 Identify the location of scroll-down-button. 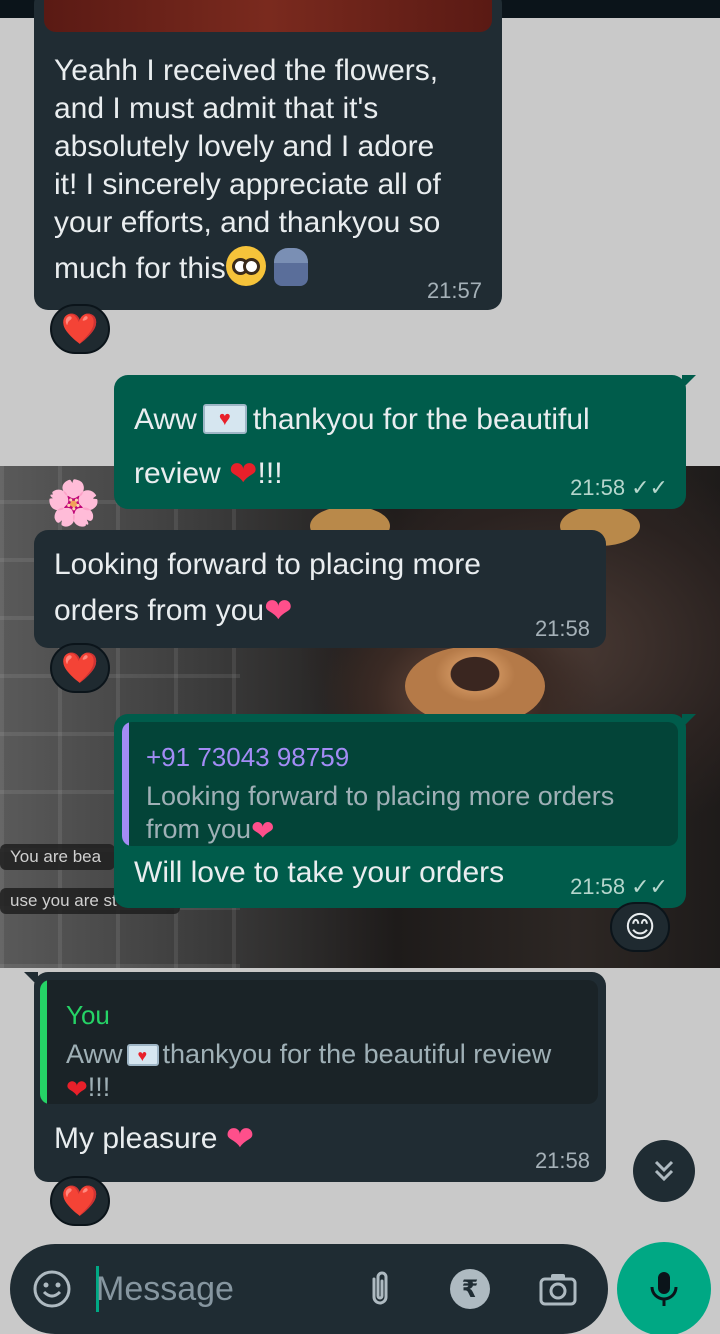
(664, 1171).